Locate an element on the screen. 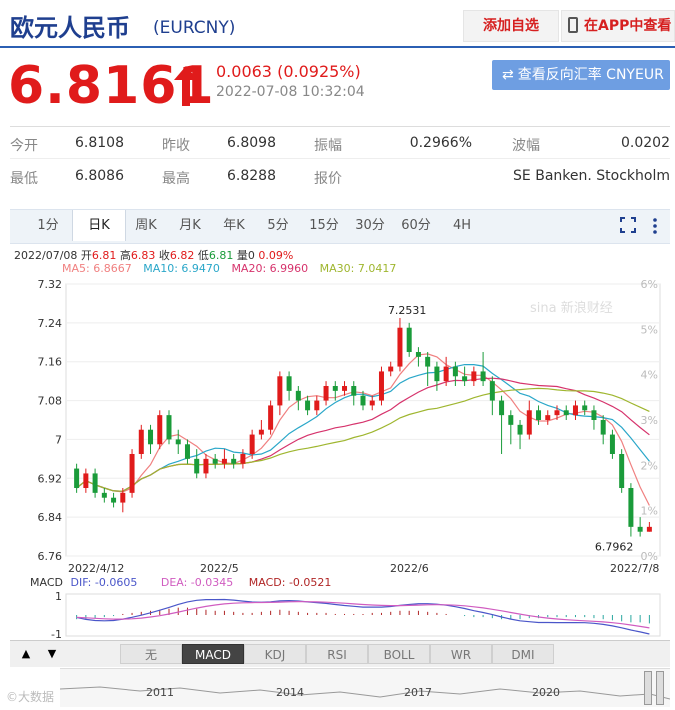  tab-4h: 4H is located at coordinates (462, 225).